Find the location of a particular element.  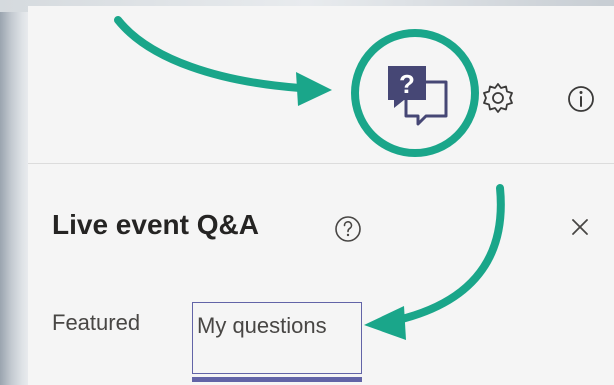

close-button is located at coordinates (580, 227).